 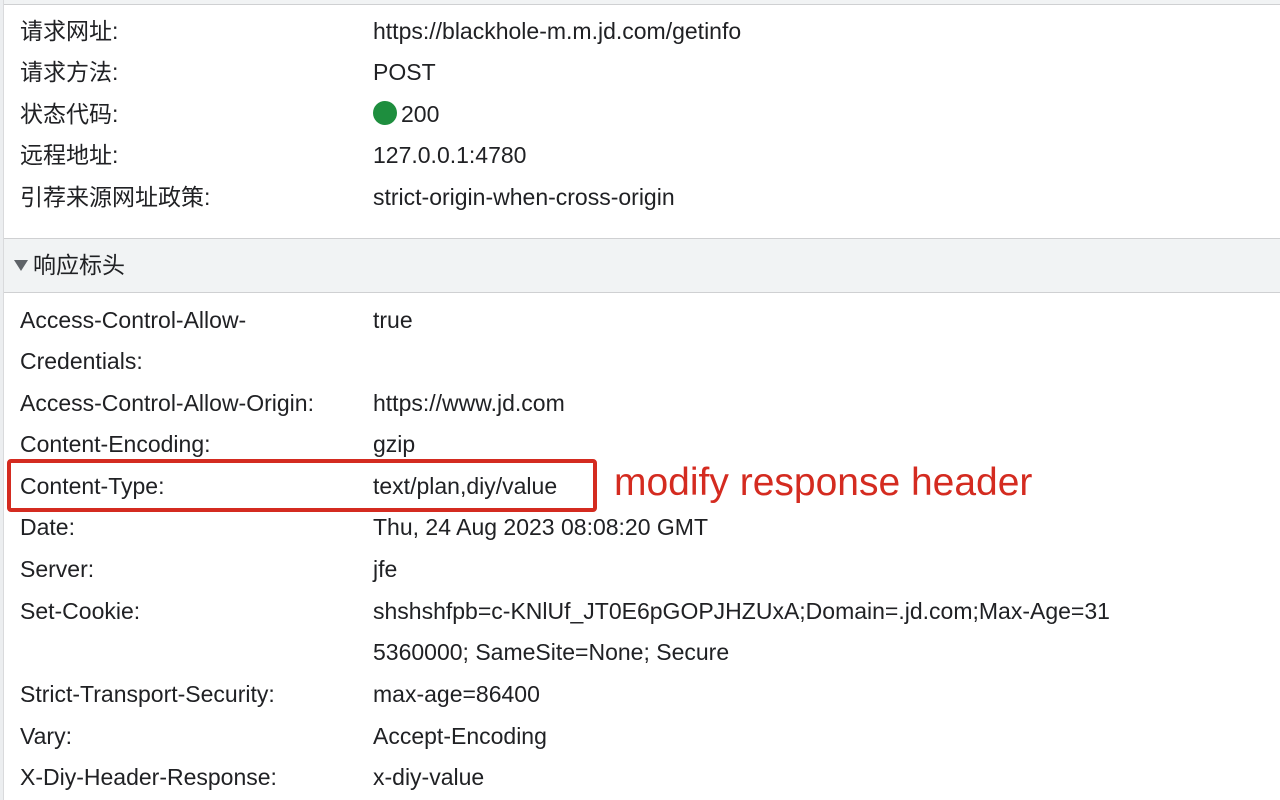 What do you see at coordinates (69, 114) in the screenshot?
I see `status-code-label: 状态代码:` at bounding box center [69, 114].